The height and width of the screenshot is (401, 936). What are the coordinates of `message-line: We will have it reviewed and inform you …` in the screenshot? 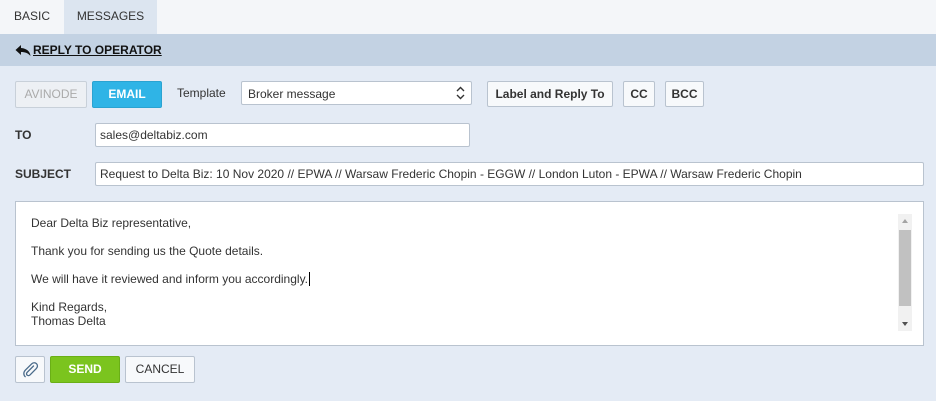 It's located at (171, 279).